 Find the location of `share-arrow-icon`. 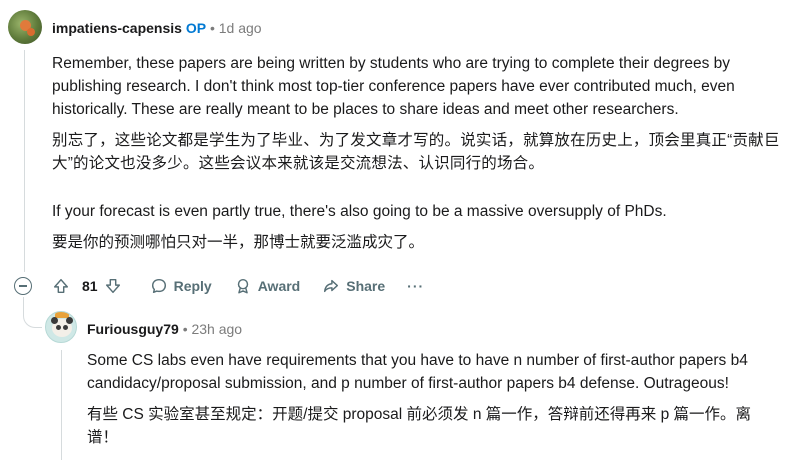

share-arrow-icon is located at coordinates (331, 286).